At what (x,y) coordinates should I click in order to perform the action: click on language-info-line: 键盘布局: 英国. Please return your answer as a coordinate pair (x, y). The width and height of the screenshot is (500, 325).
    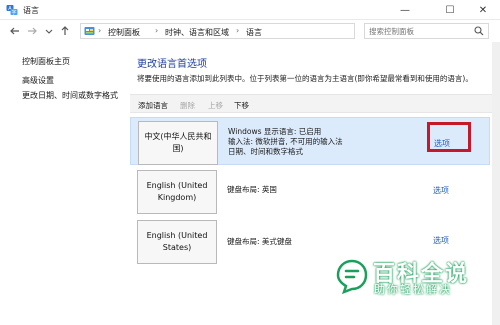
    Looking at the image, I should click on (252, 189).